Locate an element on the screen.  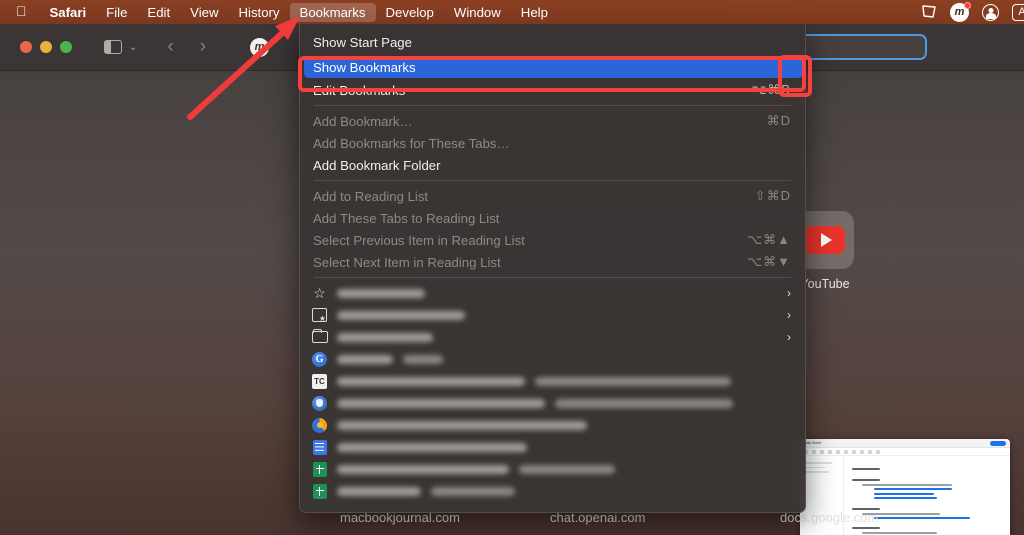
doc-share-button is located at coordinates (998, 443).